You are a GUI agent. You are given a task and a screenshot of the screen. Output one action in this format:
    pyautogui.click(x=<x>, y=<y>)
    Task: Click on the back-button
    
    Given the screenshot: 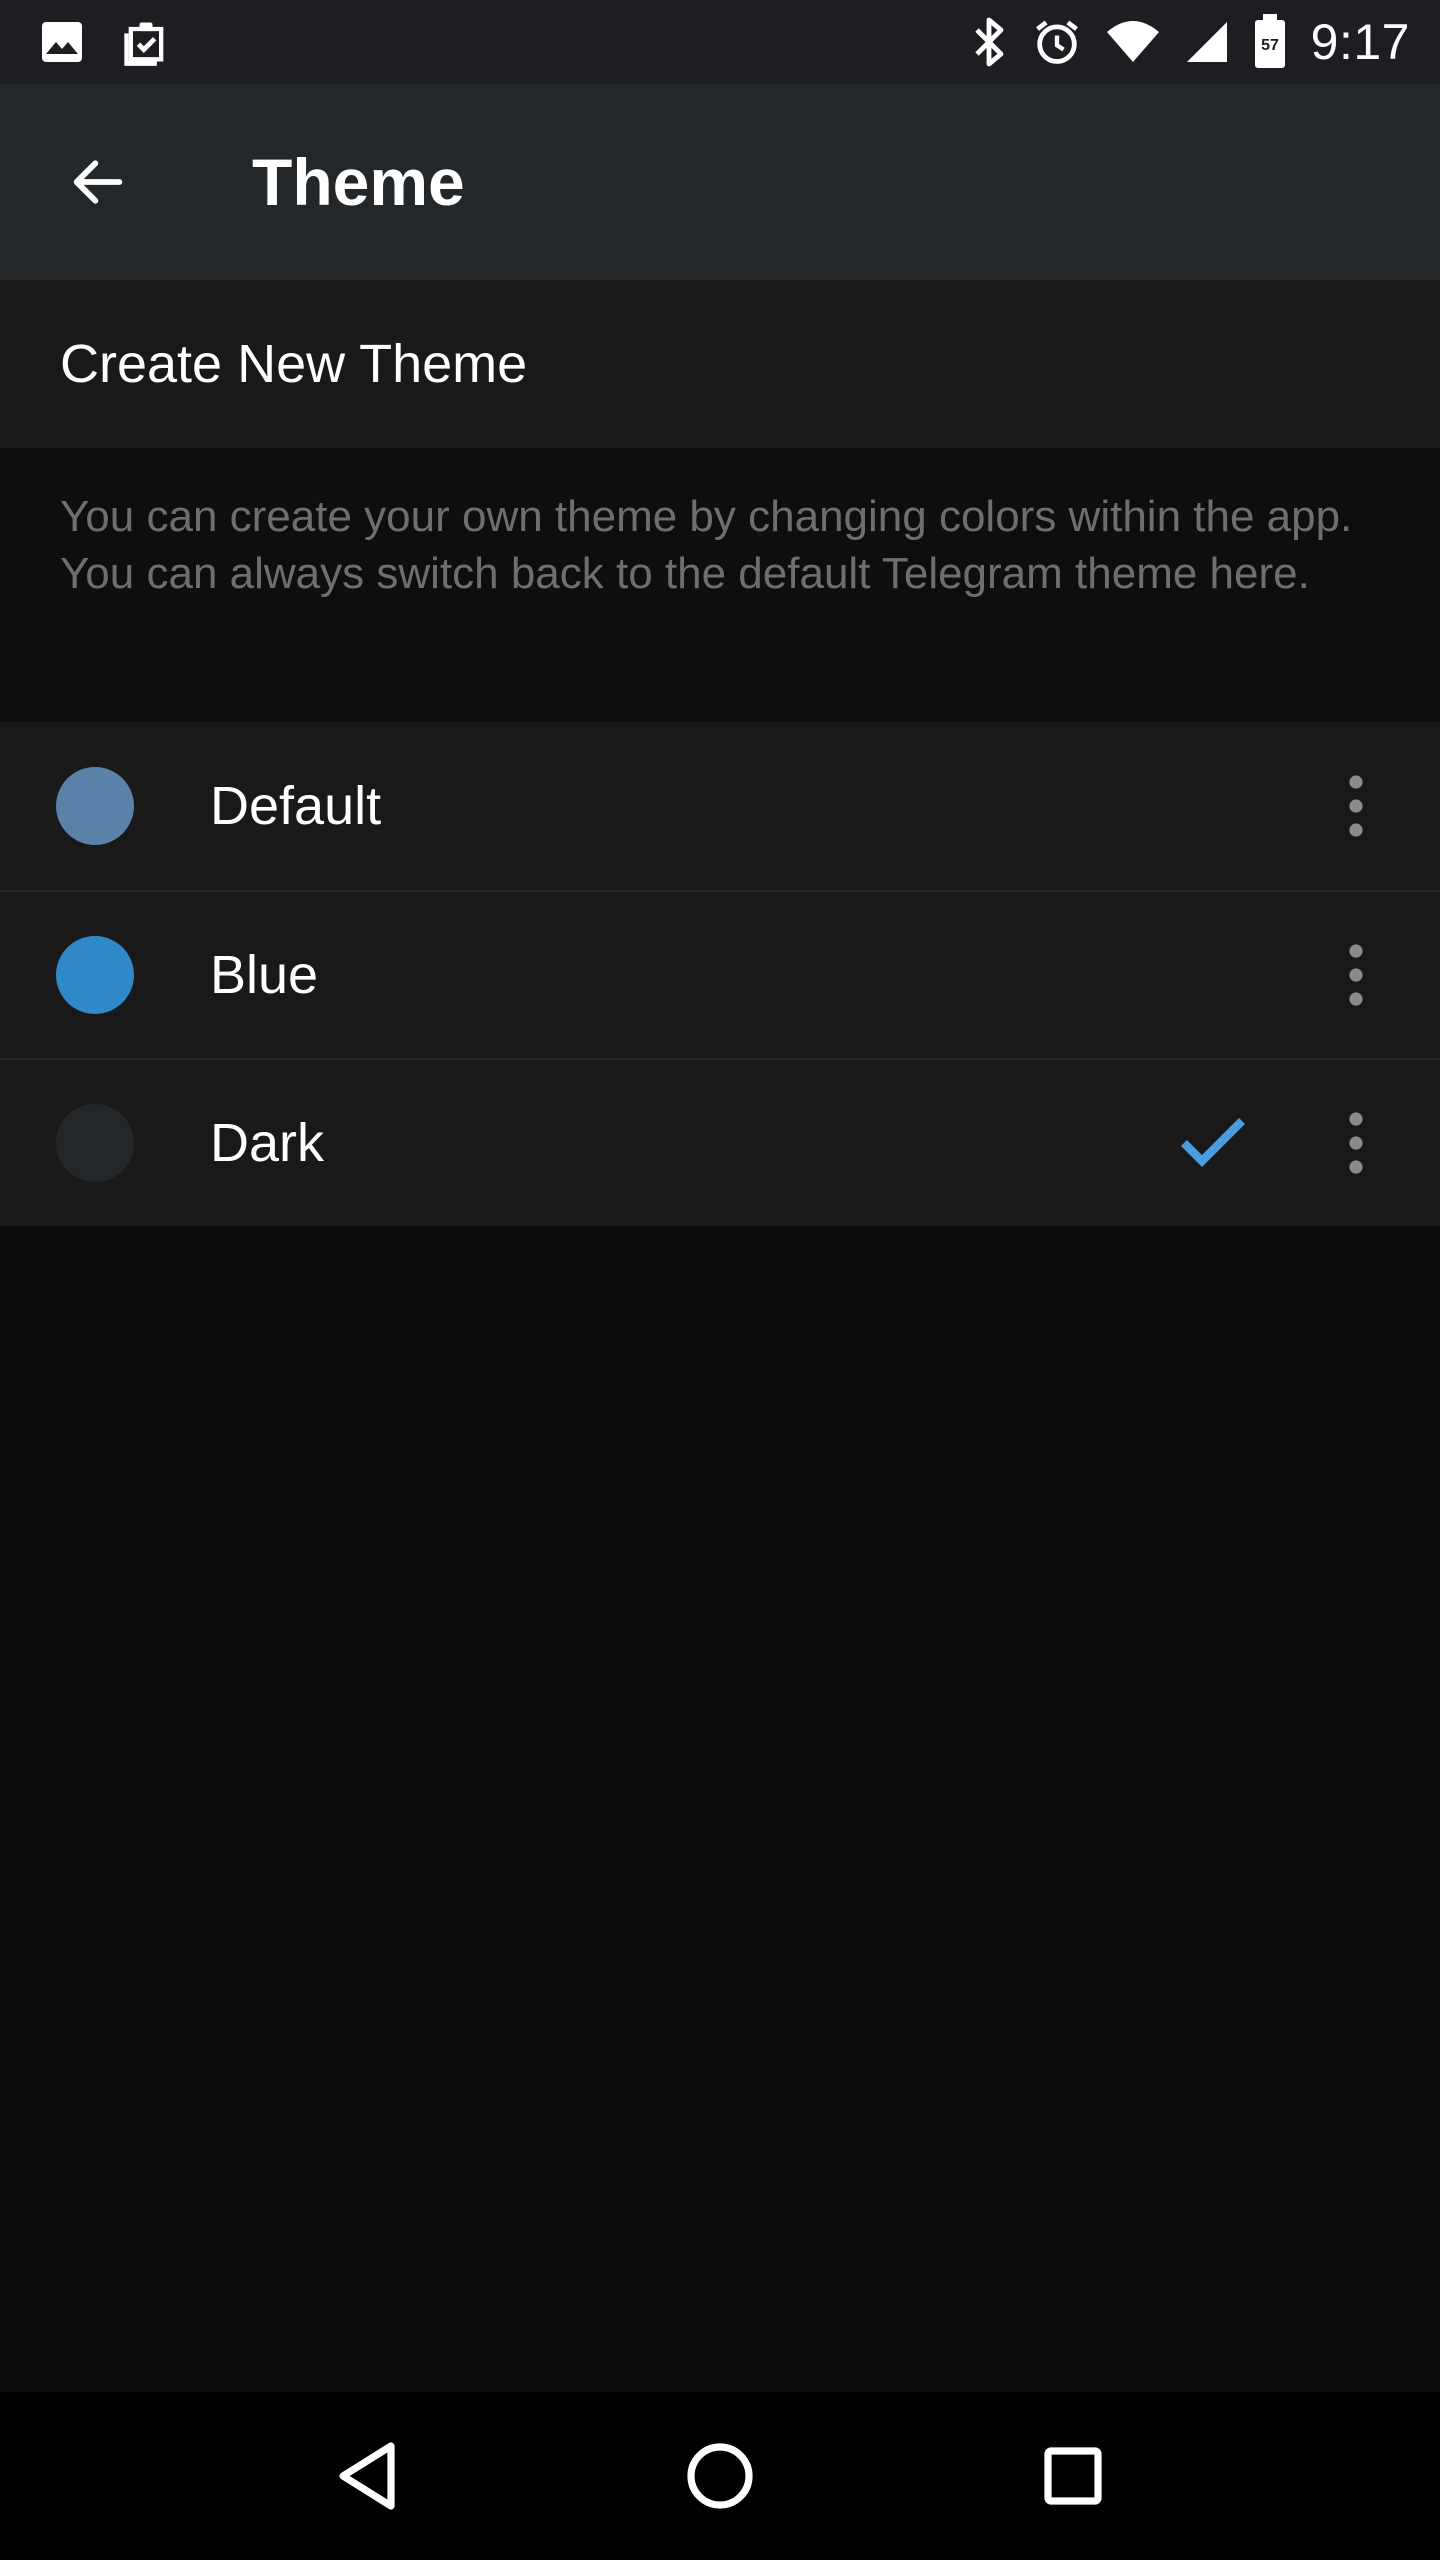 What is the action you would take?
    pyautogui.click(x=98, y=182)
    